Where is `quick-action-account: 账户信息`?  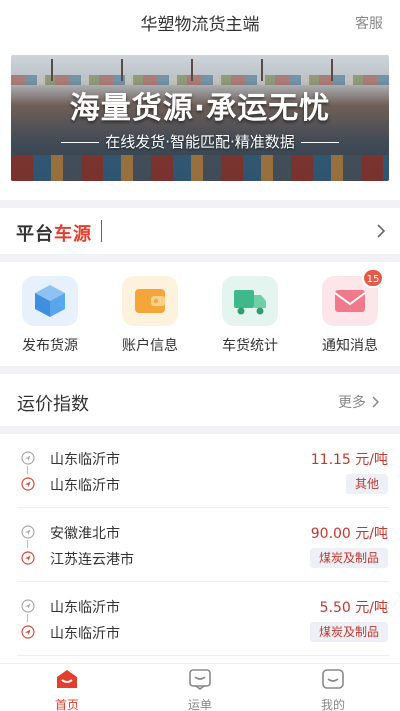 quick-action-account: 账户信息 is located at coordinates (150, 315).